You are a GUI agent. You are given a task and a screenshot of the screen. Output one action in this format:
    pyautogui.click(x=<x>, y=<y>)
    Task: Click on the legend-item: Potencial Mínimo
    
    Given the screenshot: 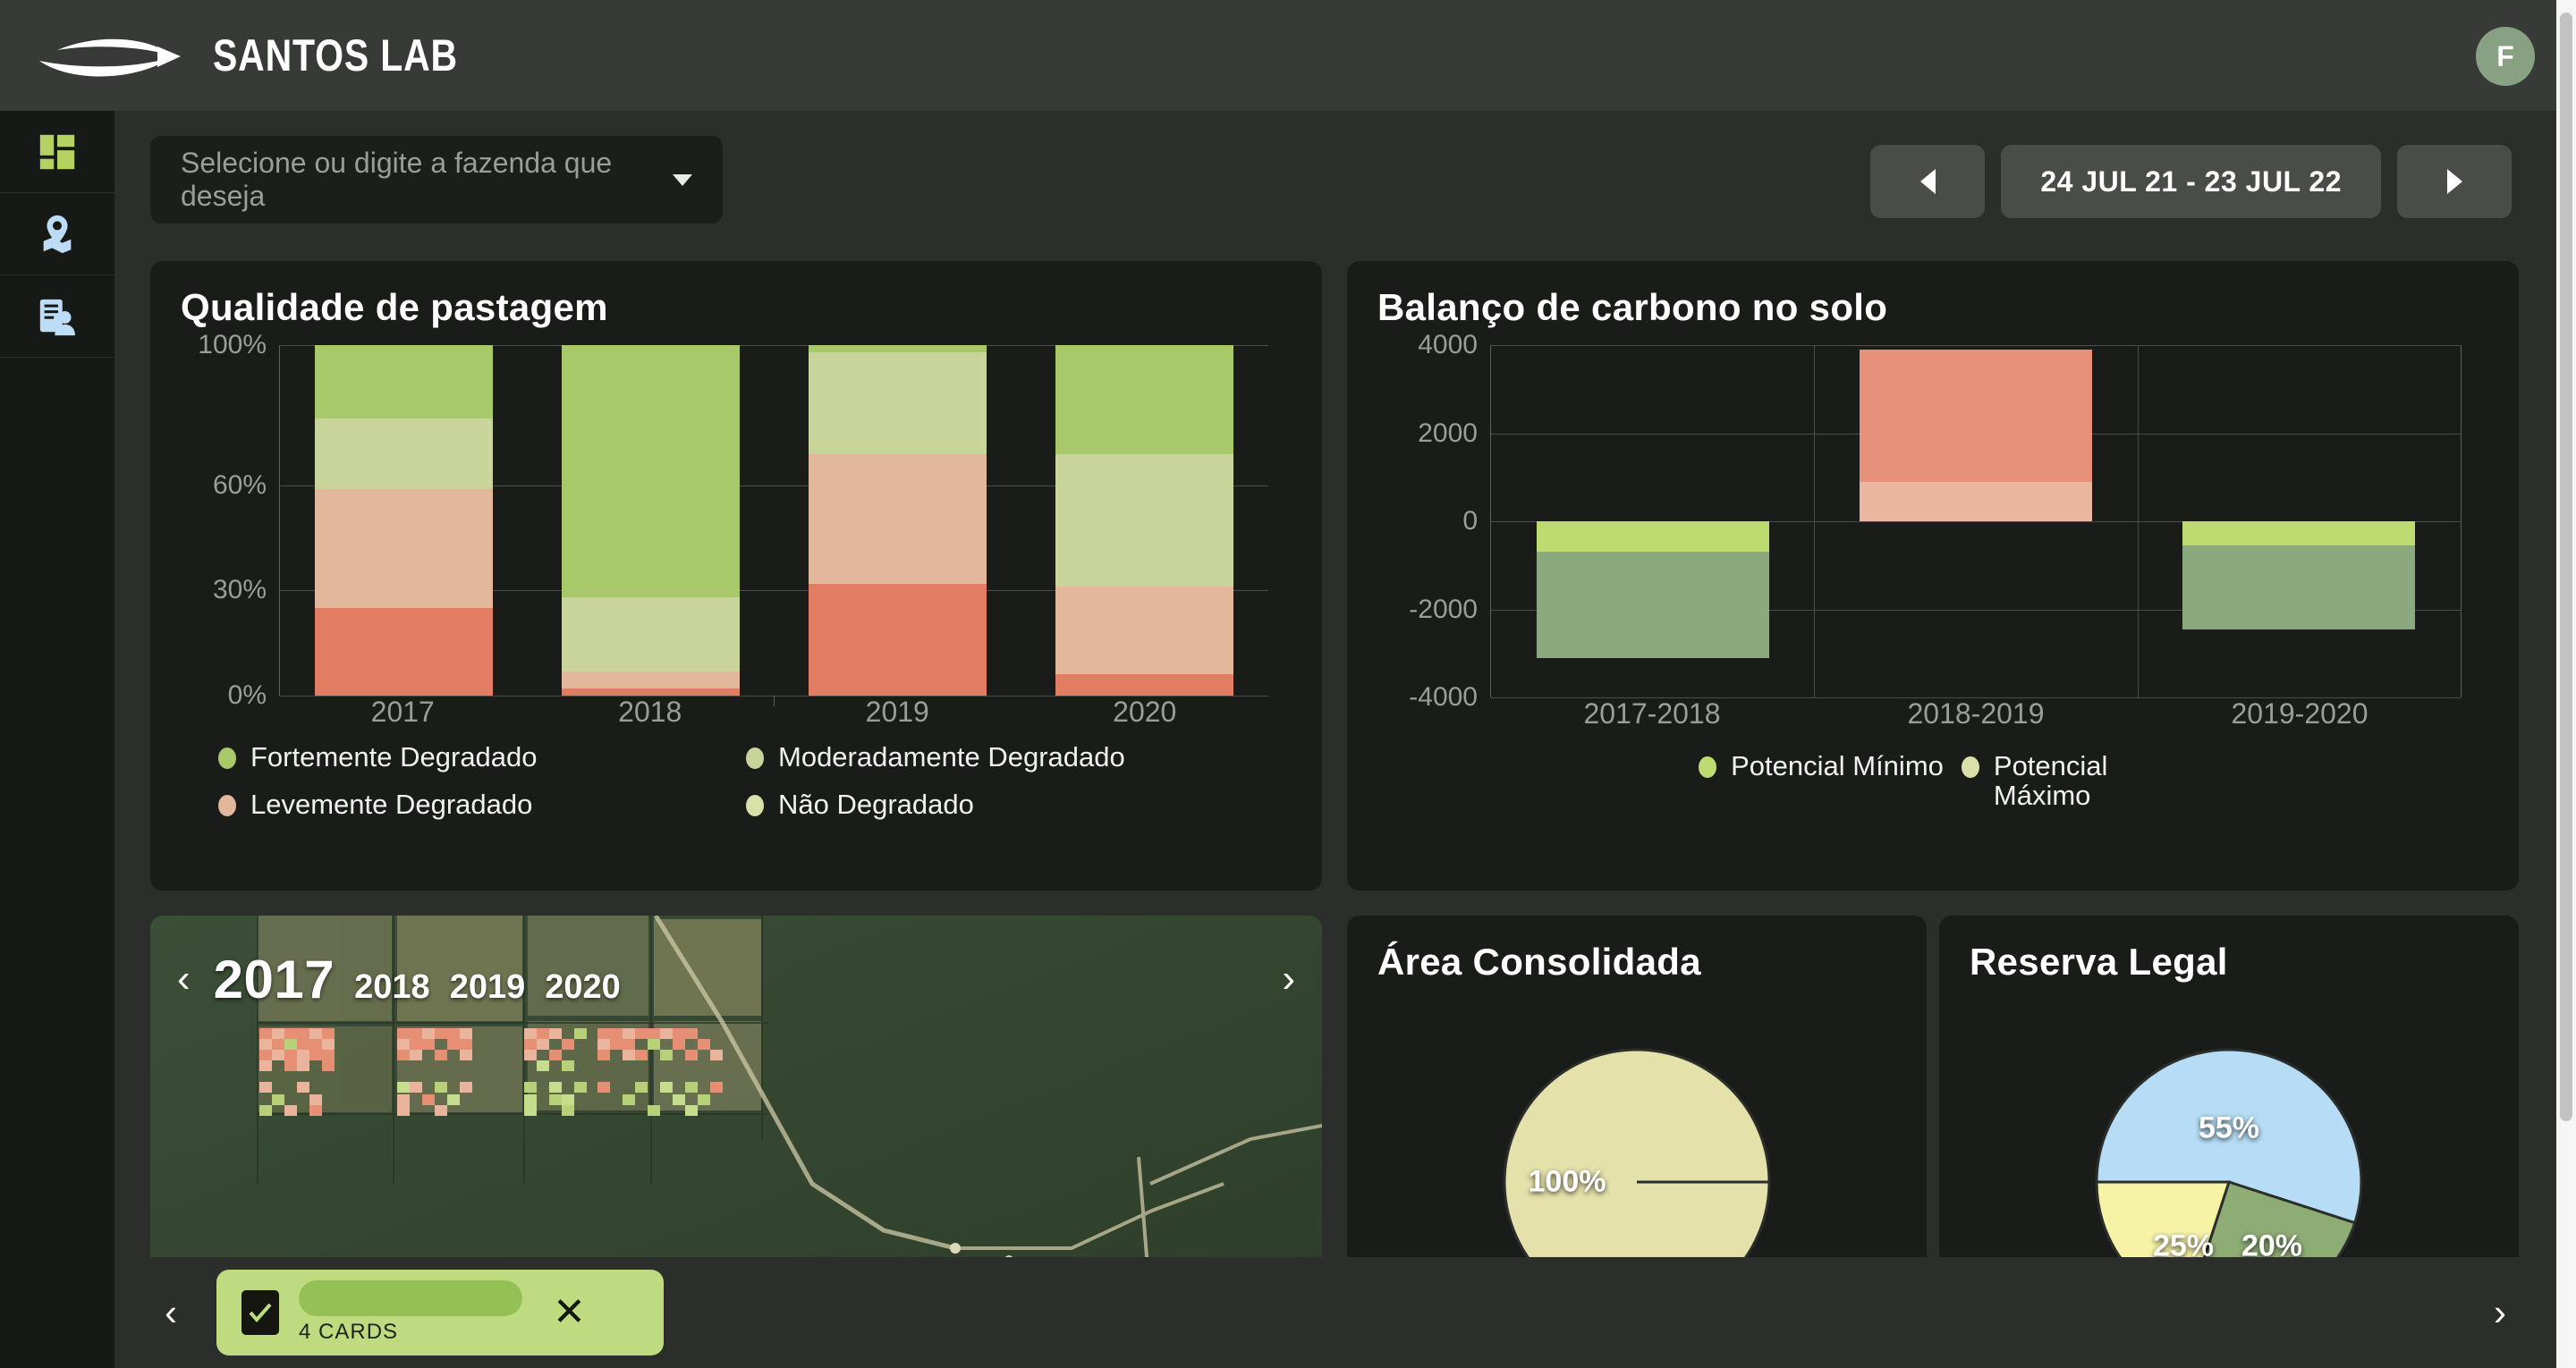 What is the action you would take?
    pyautogui.click(x=1821, y=766)
    